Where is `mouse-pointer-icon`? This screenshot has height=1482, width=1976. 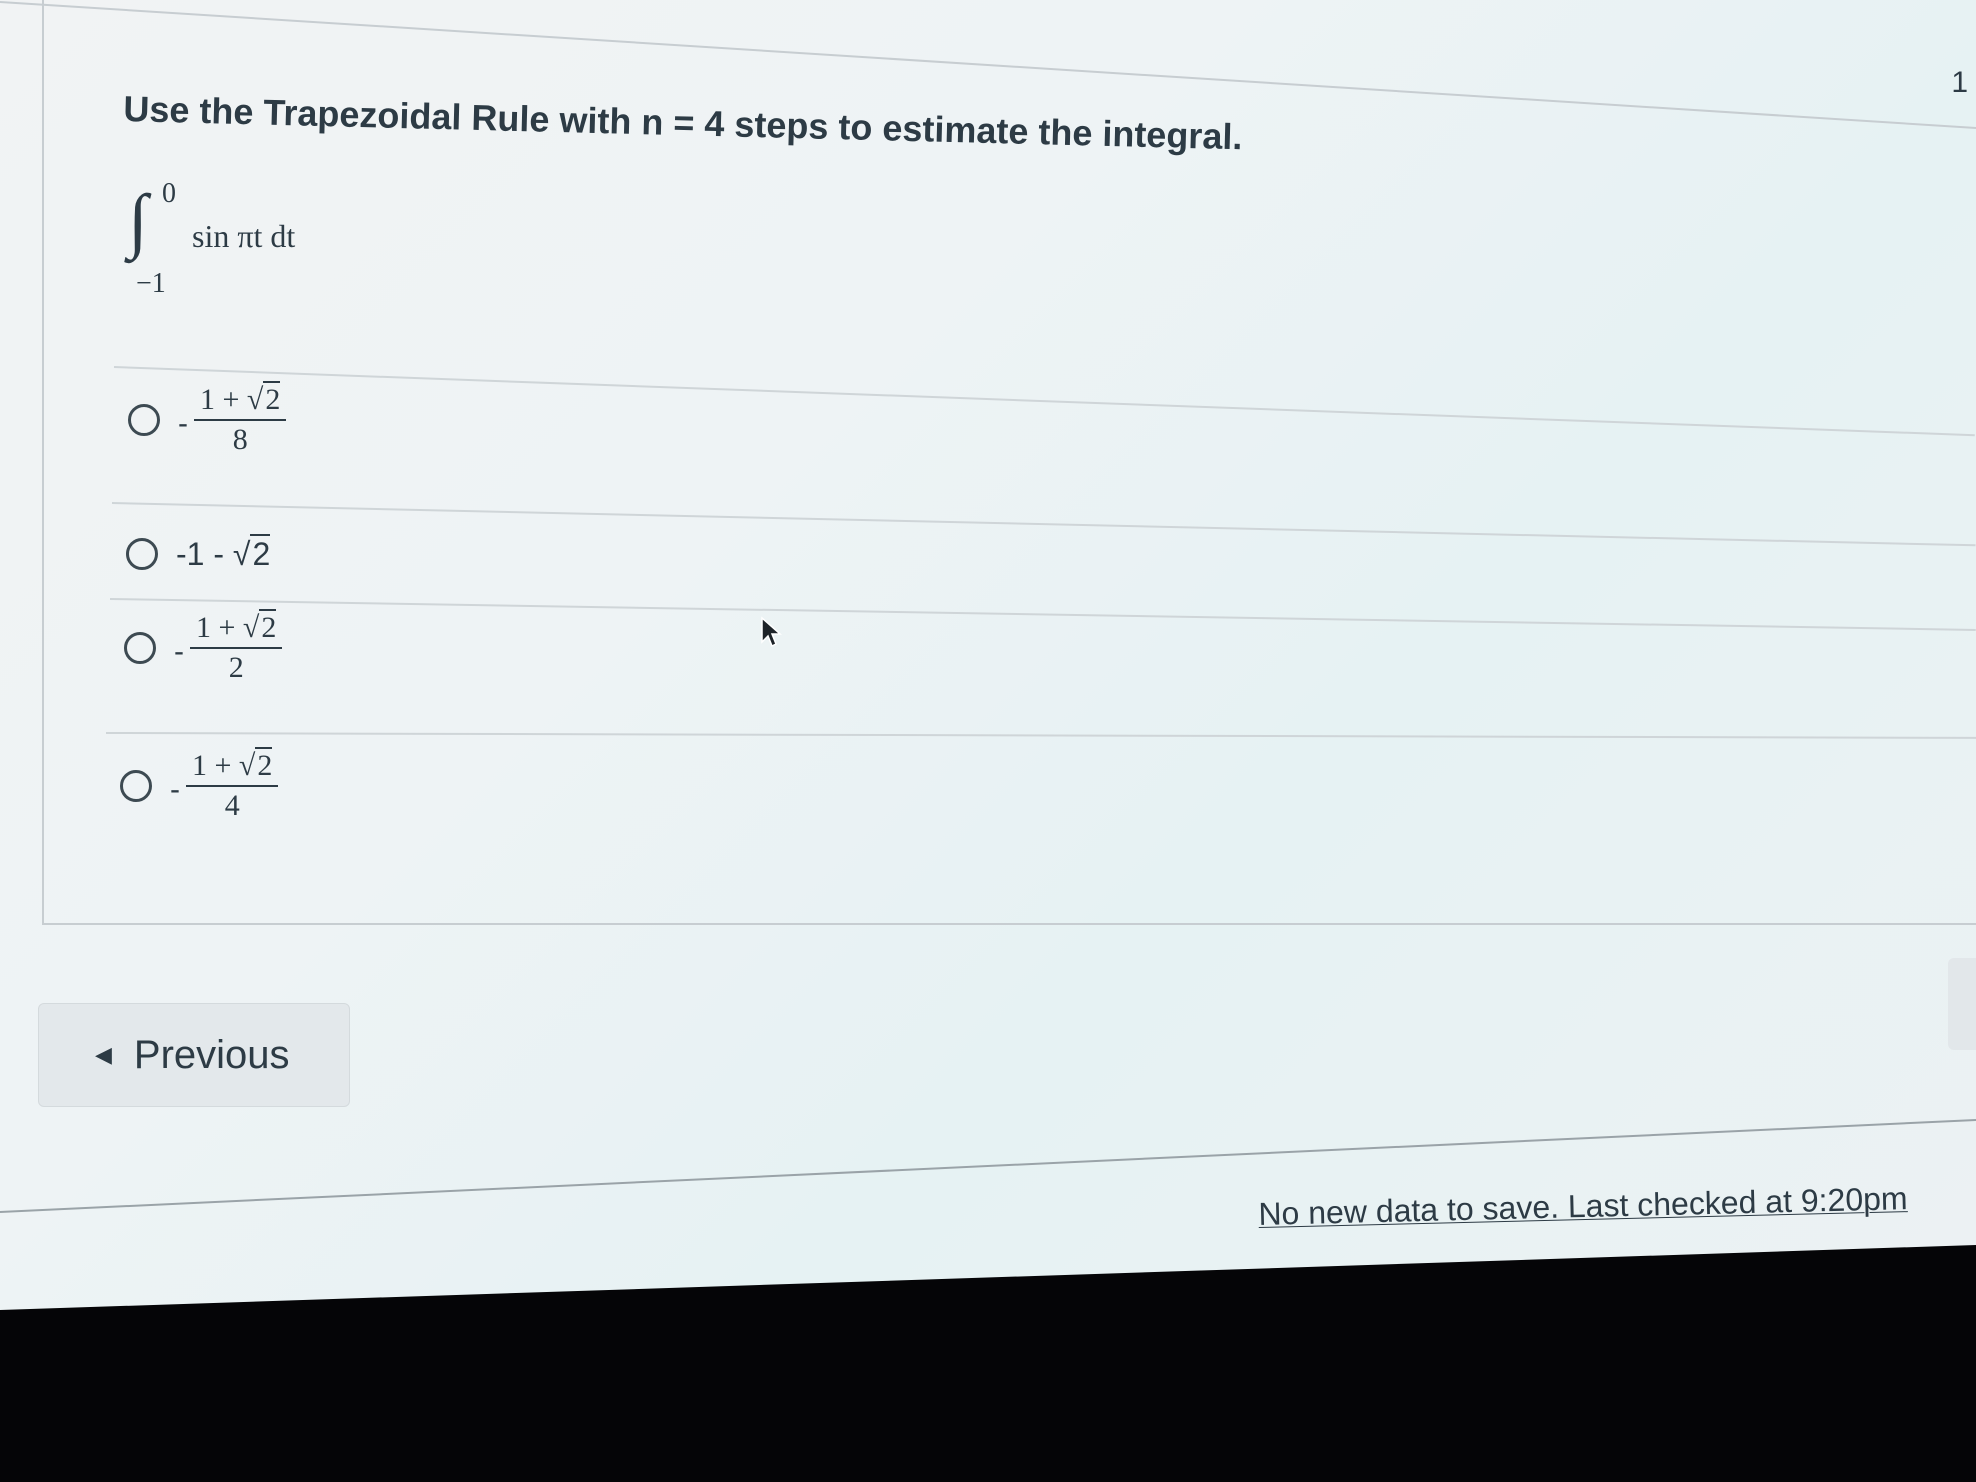
mouse-pointer-icon is located at coordinates (771, 632).